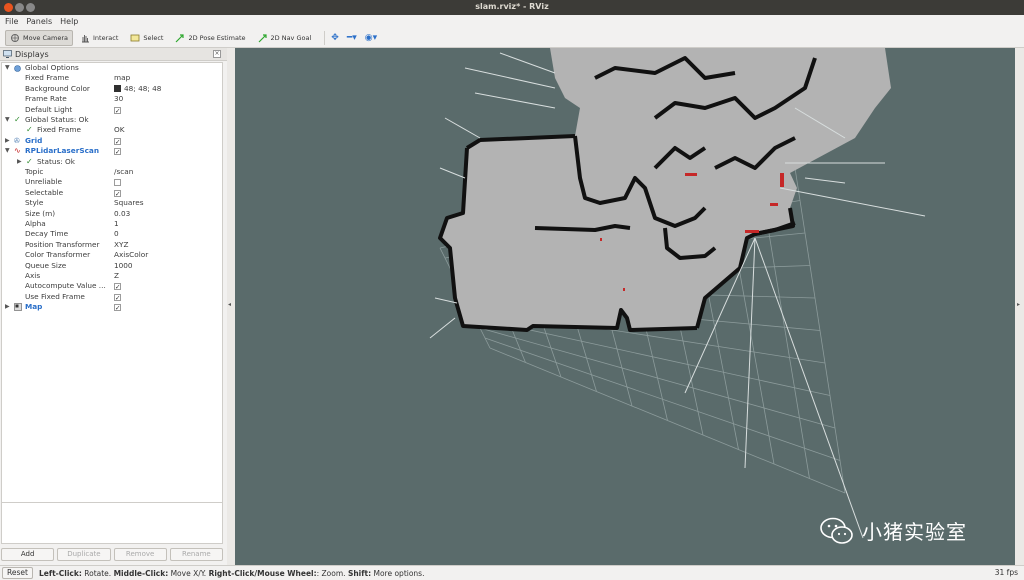 The image size is (1024, 580). I want to click on displays-header: Displays ×, so click(113, 54).